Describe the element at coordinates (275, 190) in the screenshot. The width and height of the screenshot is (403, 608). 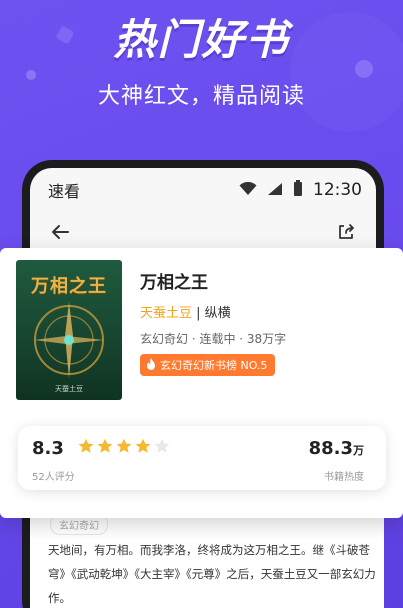
I see `signal-icon` at that location.